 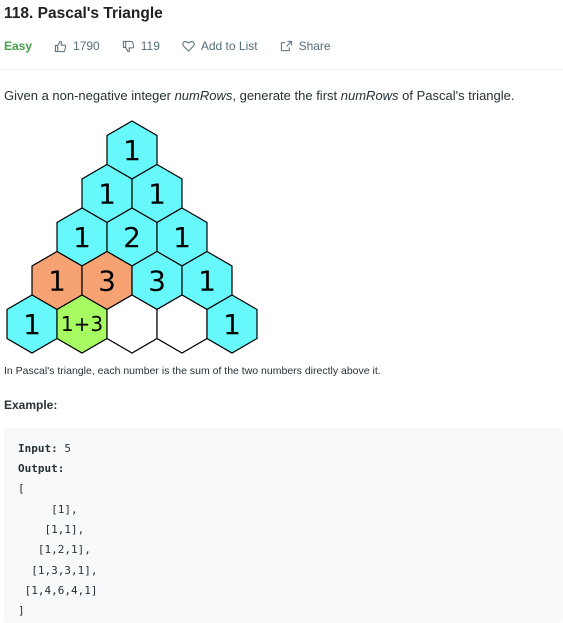 What do you see at coordinates (48, 509) in the screenshot?
I see `output-line: [1],` at bounding box center [48, 509].